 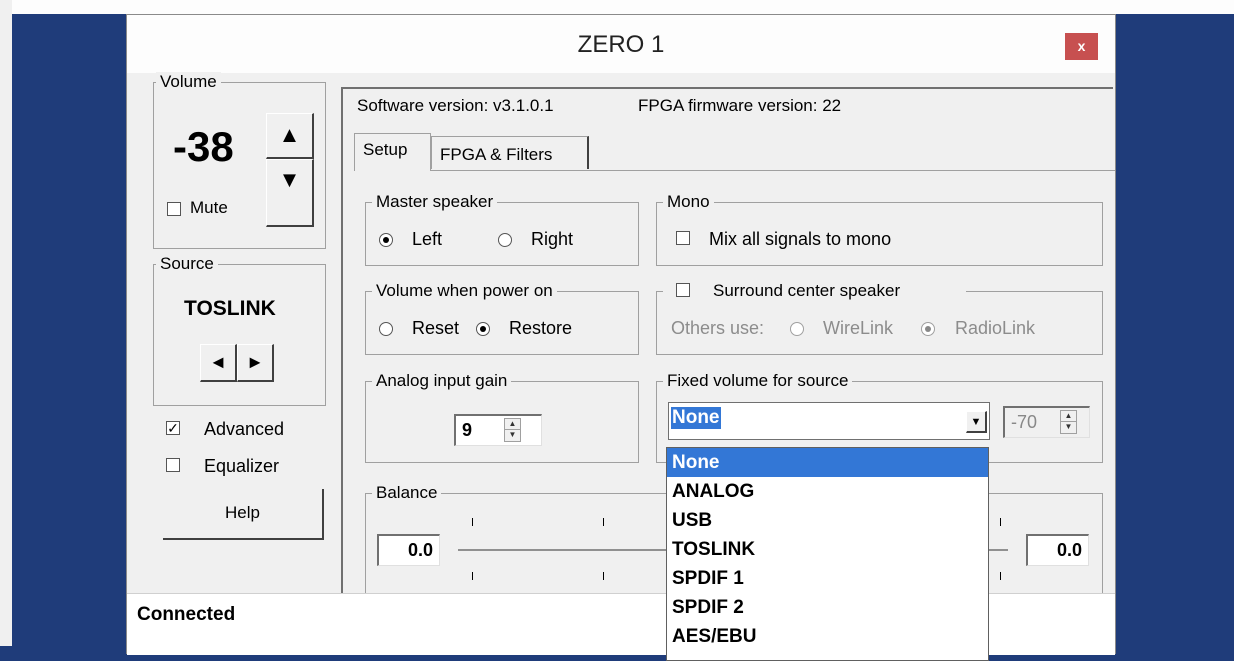 What do you see at coordinates (173, 428) in the screenshot?
I see `advanced-checkbox: ✓` at bounding box center [173, 428].